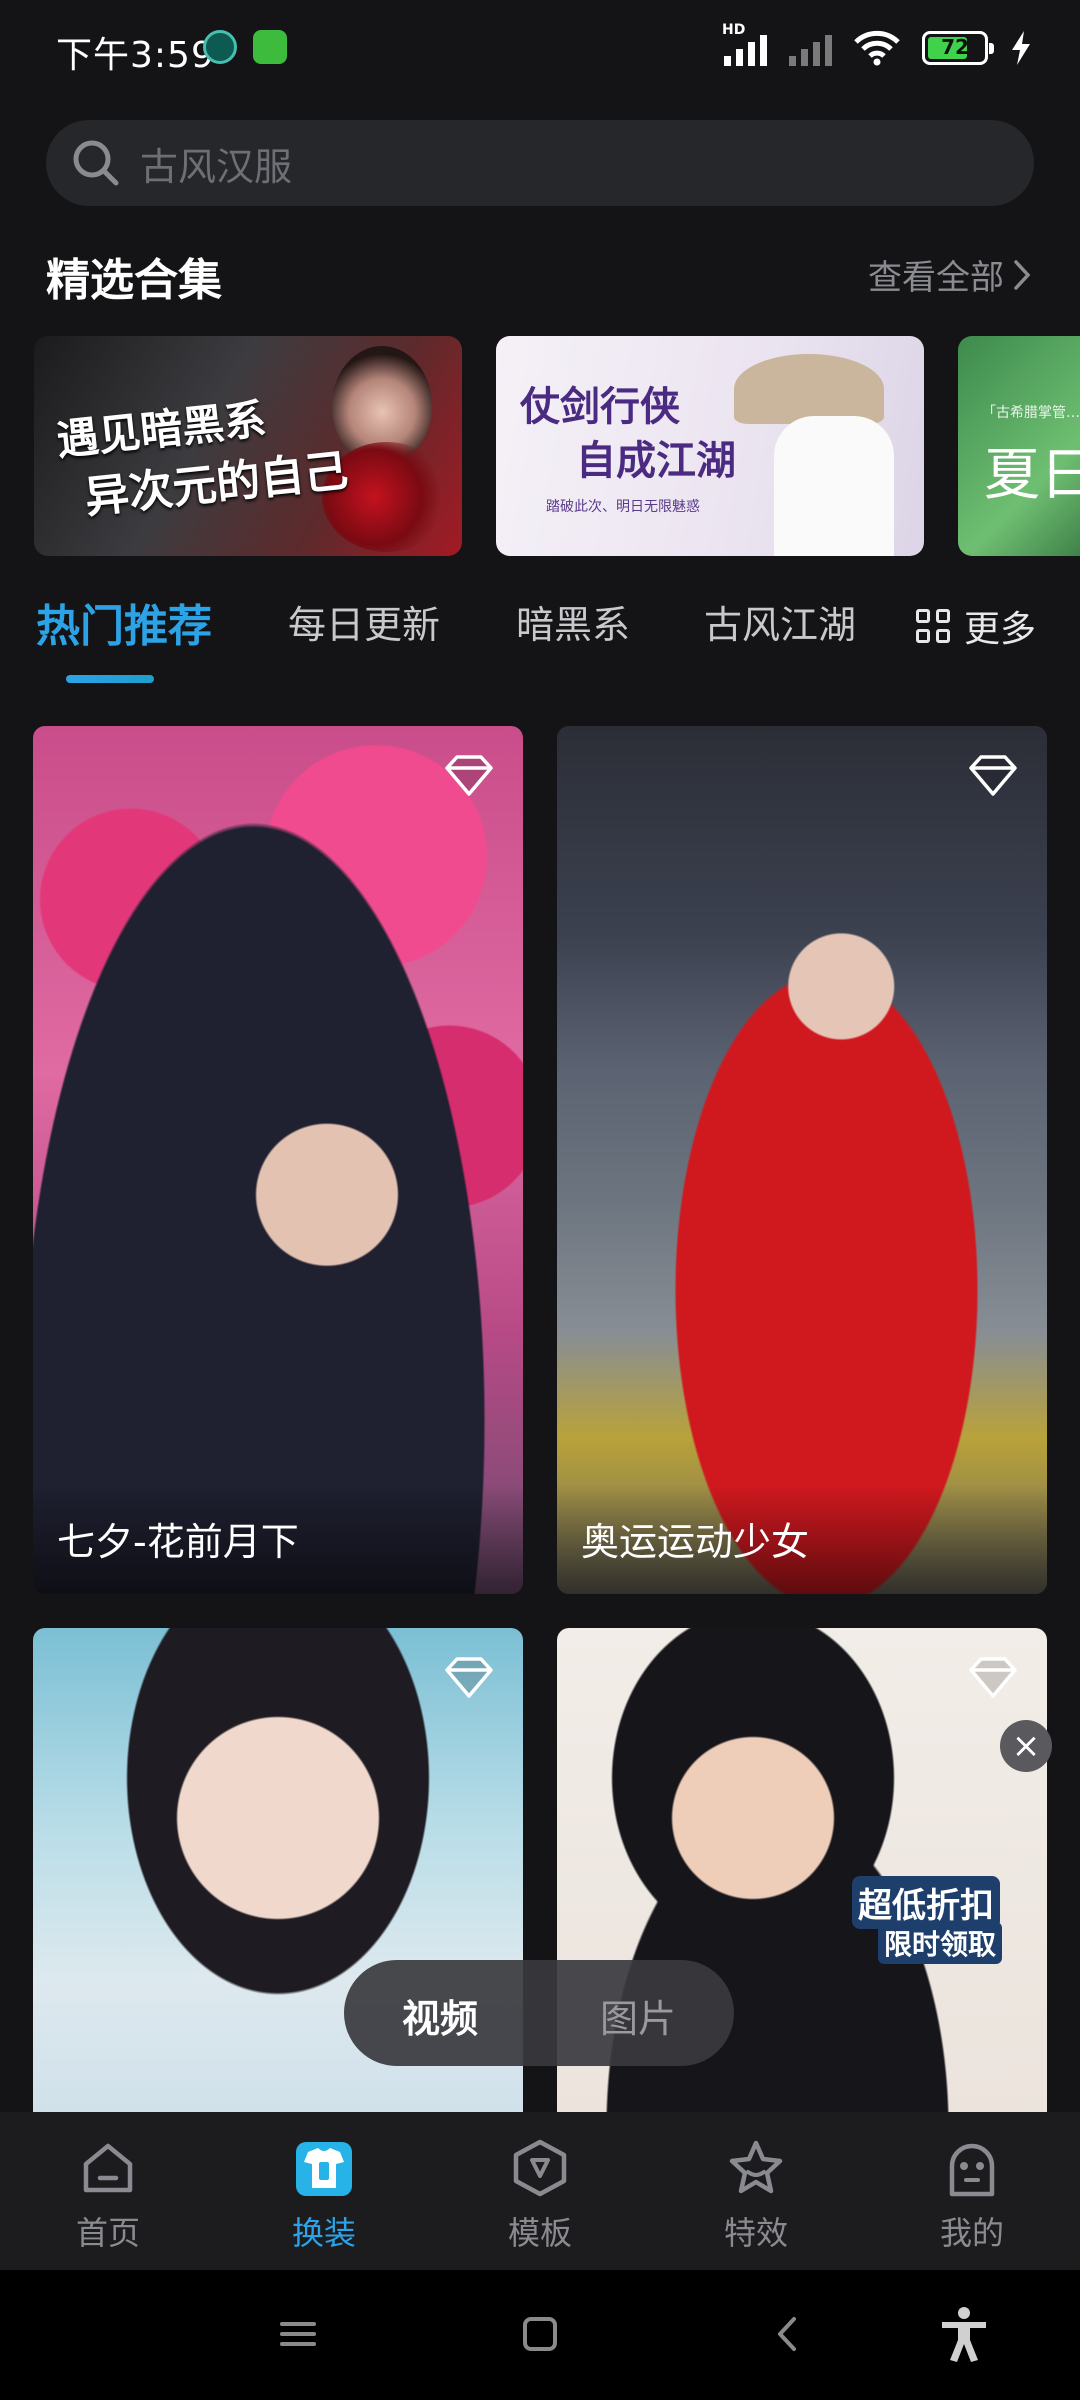 This screenshot has width=1080, height=2400. I want to click on banner-title-line2: 自成江湖, so click(656, 460).